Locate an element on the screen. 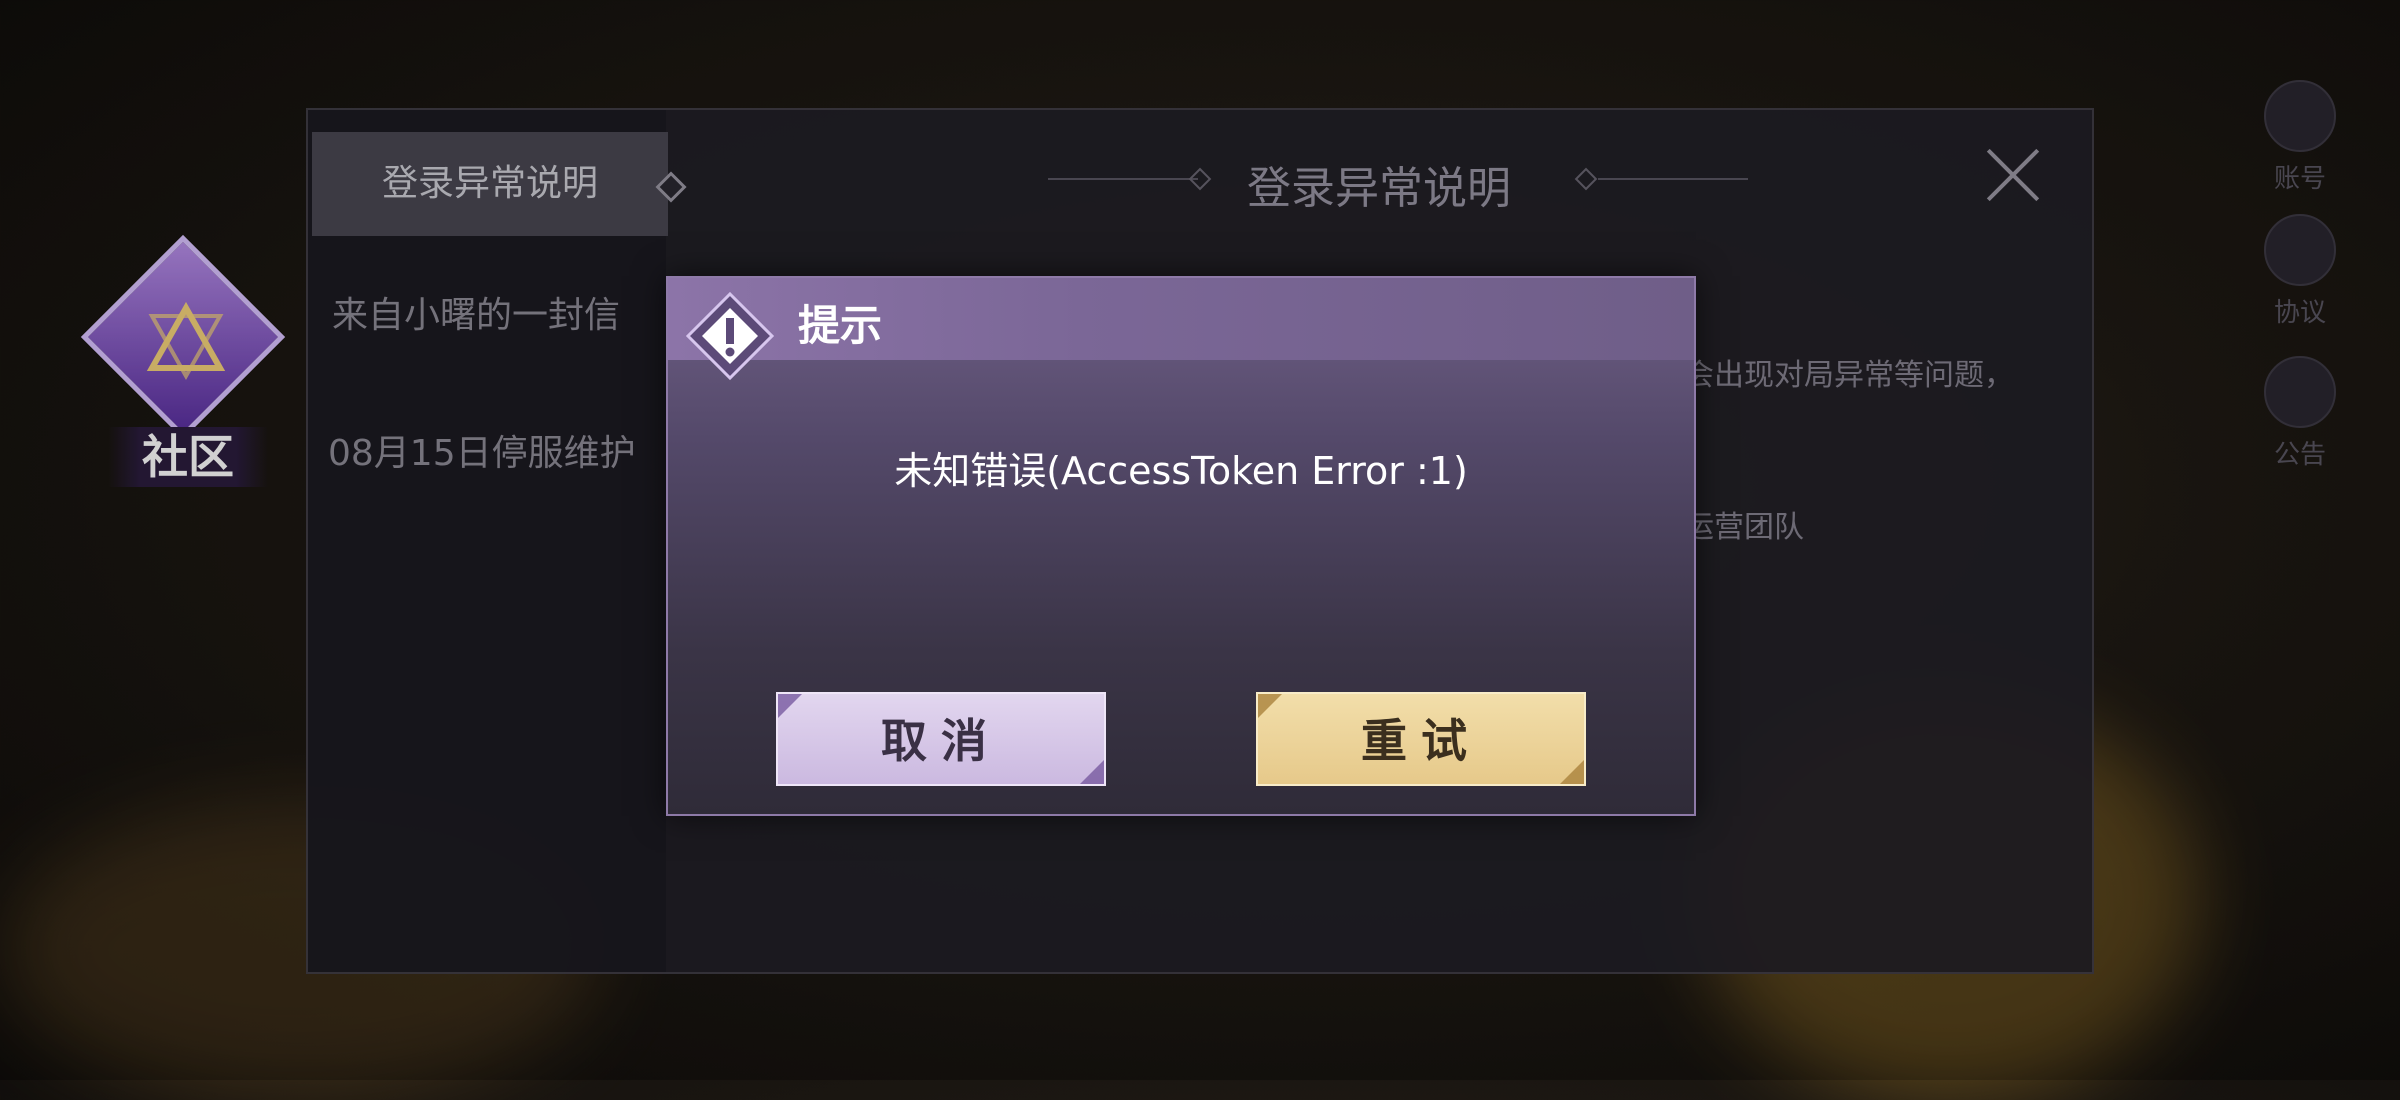 Image resolution: width=2400 pixels, height=1100 pixels. dialog-title: 提示 is located at coordinates (840, 325).